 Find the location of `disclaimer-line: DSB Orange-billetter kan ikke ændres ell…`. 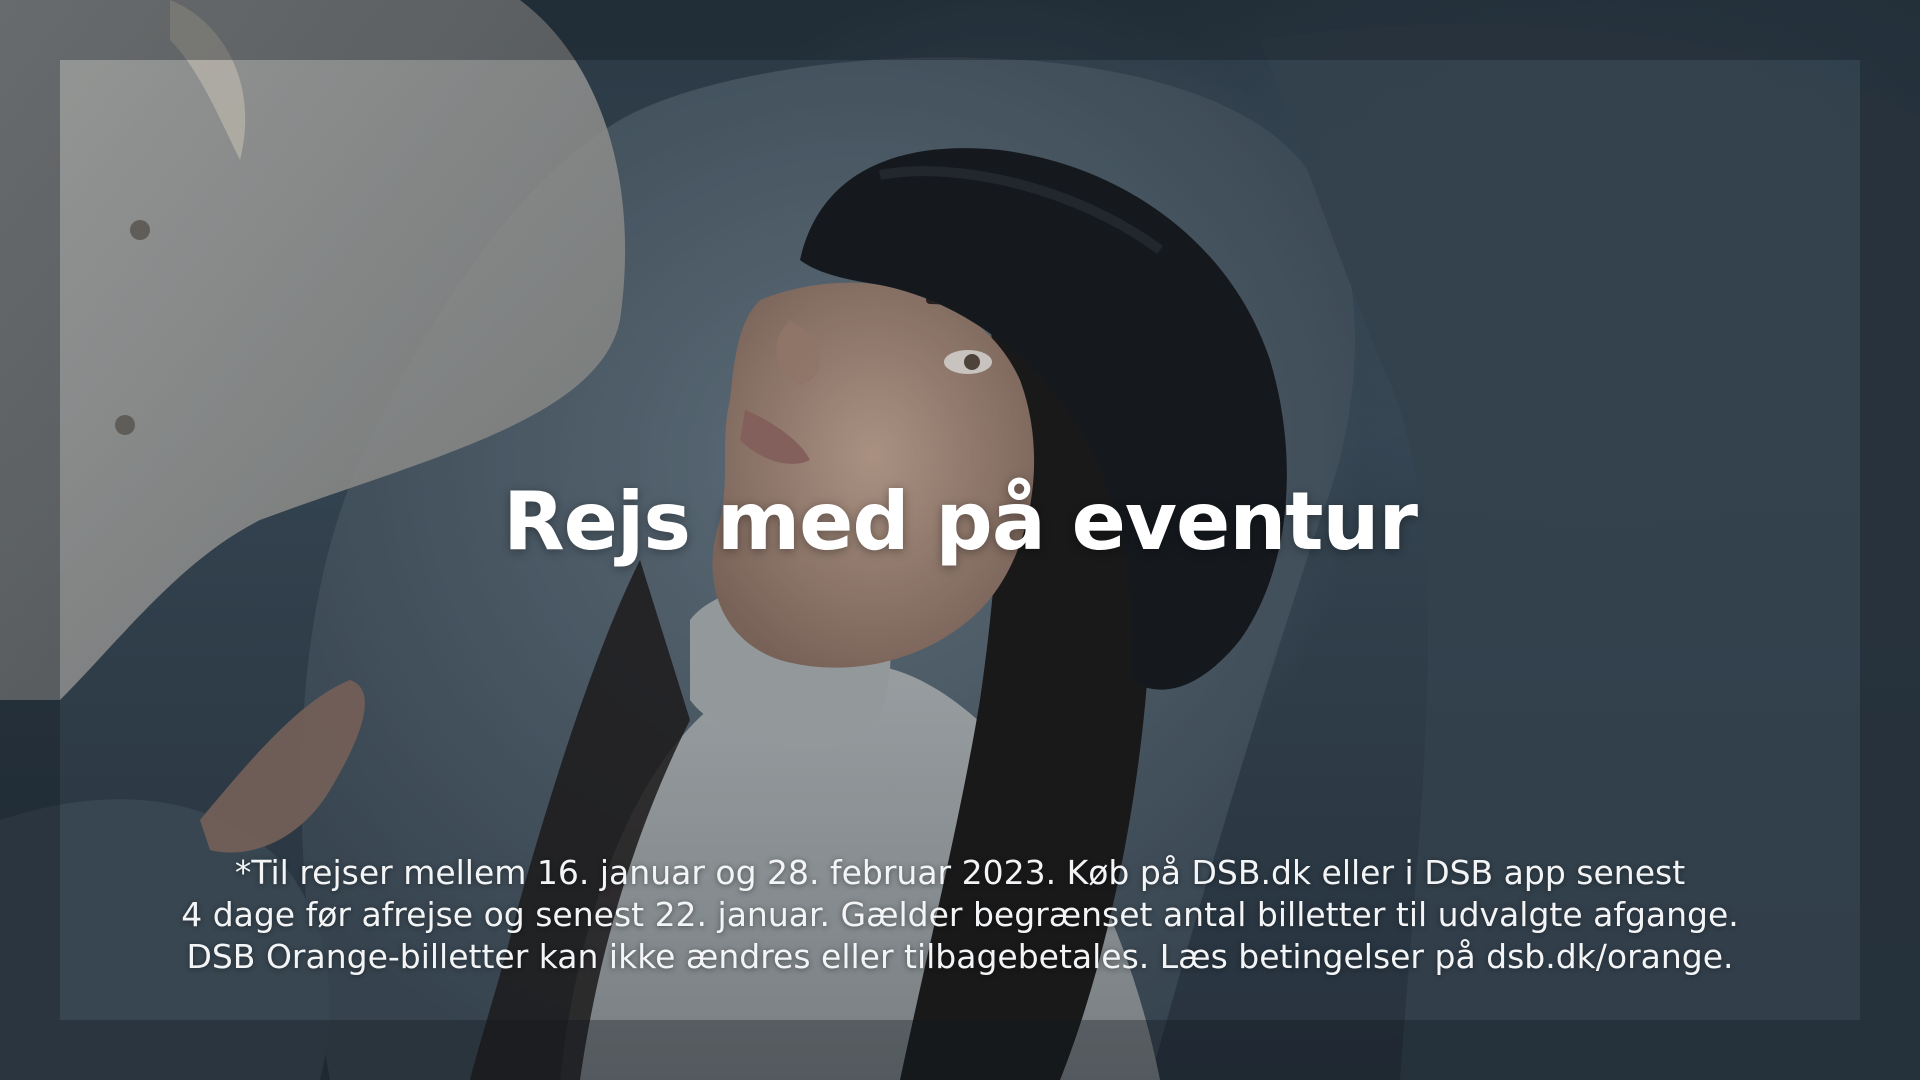

disclaimer-line: DSB Orange-billetter kan ikke ændres ell… is located at coordinates (960, 956).